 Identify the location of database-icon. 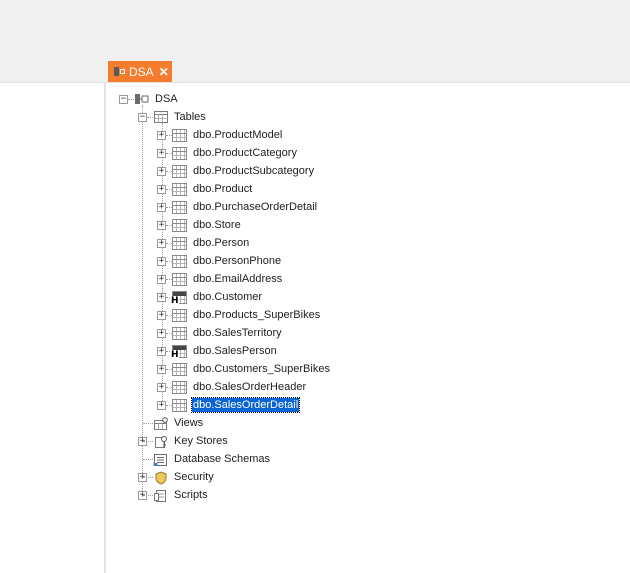
(142, 99).